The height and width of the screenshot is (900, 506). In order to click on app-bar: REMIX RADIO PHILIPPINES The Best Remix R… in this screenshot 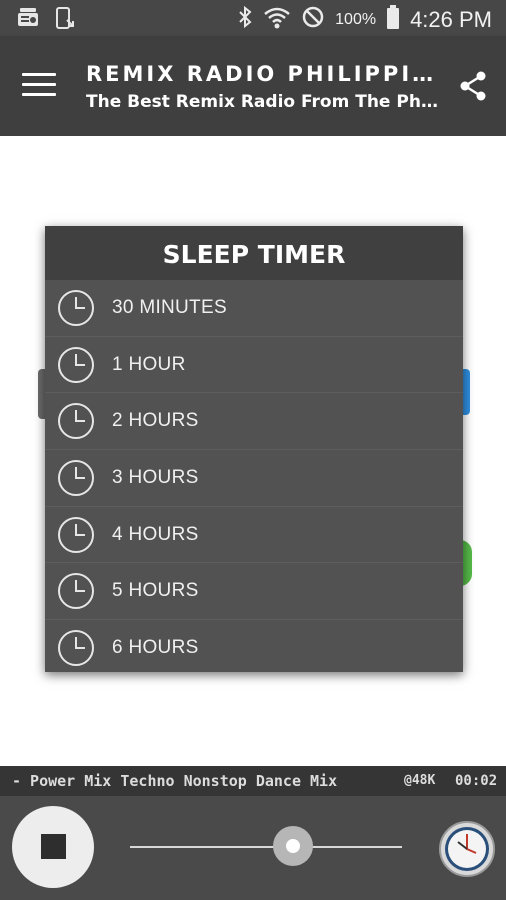, I will do `click(253, 86)`.